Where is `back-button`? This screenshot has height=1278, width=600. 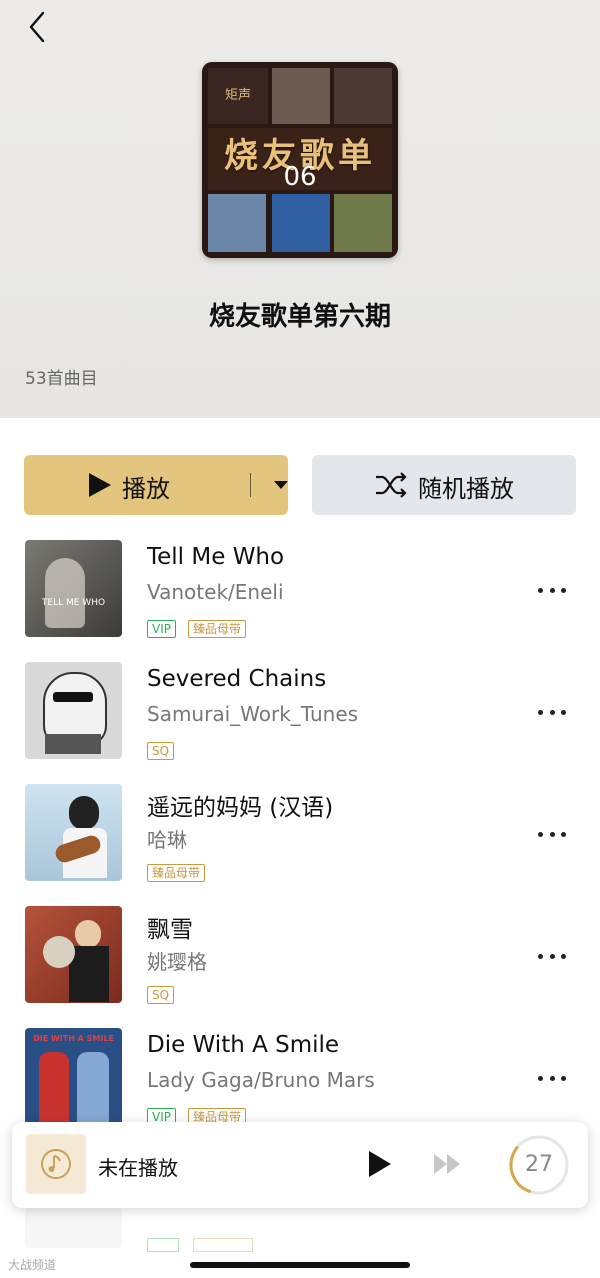
back-button is located at coordinates (37, 27).